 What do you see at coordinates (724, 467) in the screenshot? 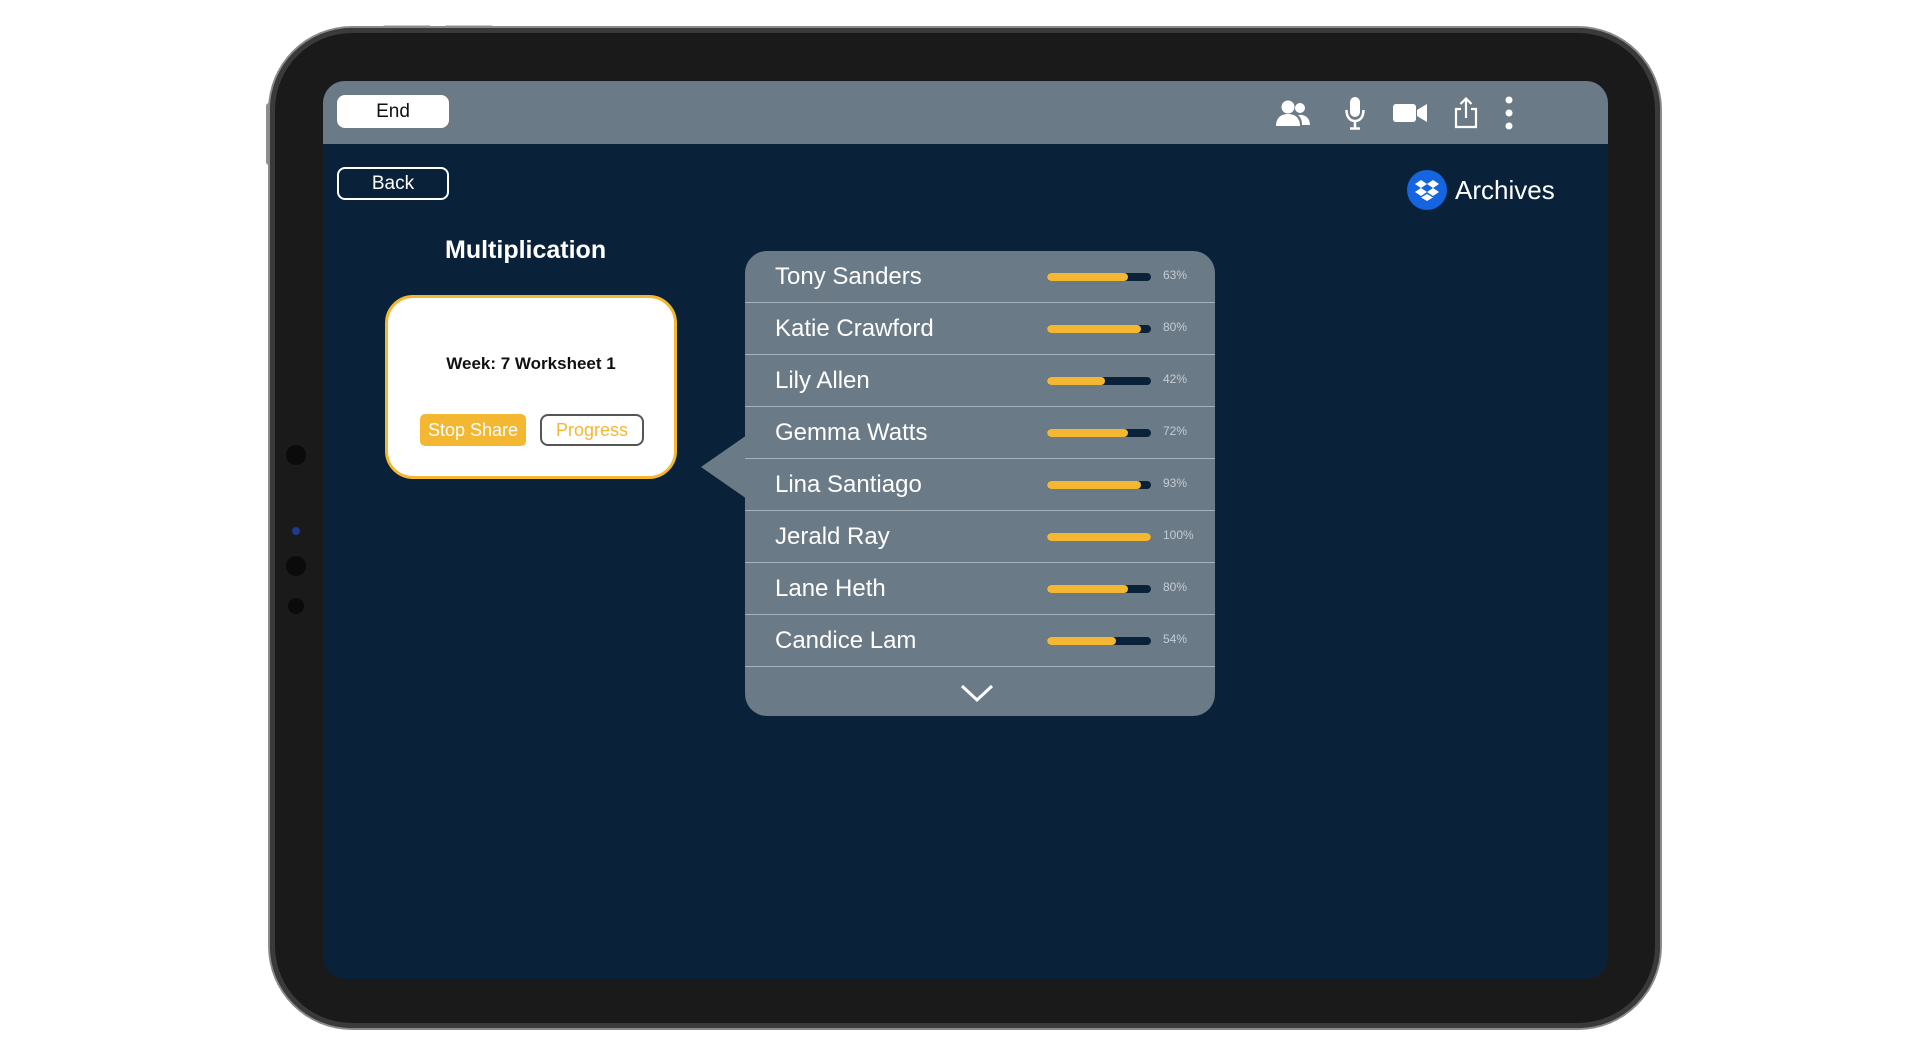
I see `panel-pointer` at bounding box center [724, 467].